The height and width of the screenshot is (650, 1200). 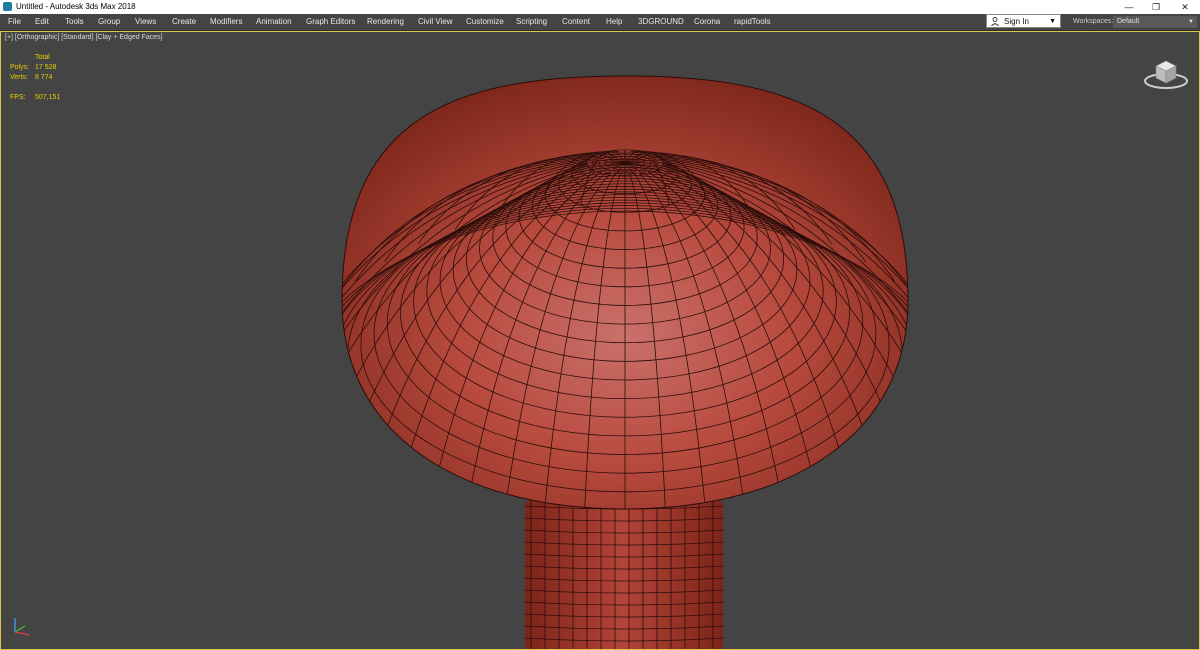 What do you see at coordinates (274, 22) in the screenshot?
I see `menu-animation: Animation` at bounding box center [274, 22].